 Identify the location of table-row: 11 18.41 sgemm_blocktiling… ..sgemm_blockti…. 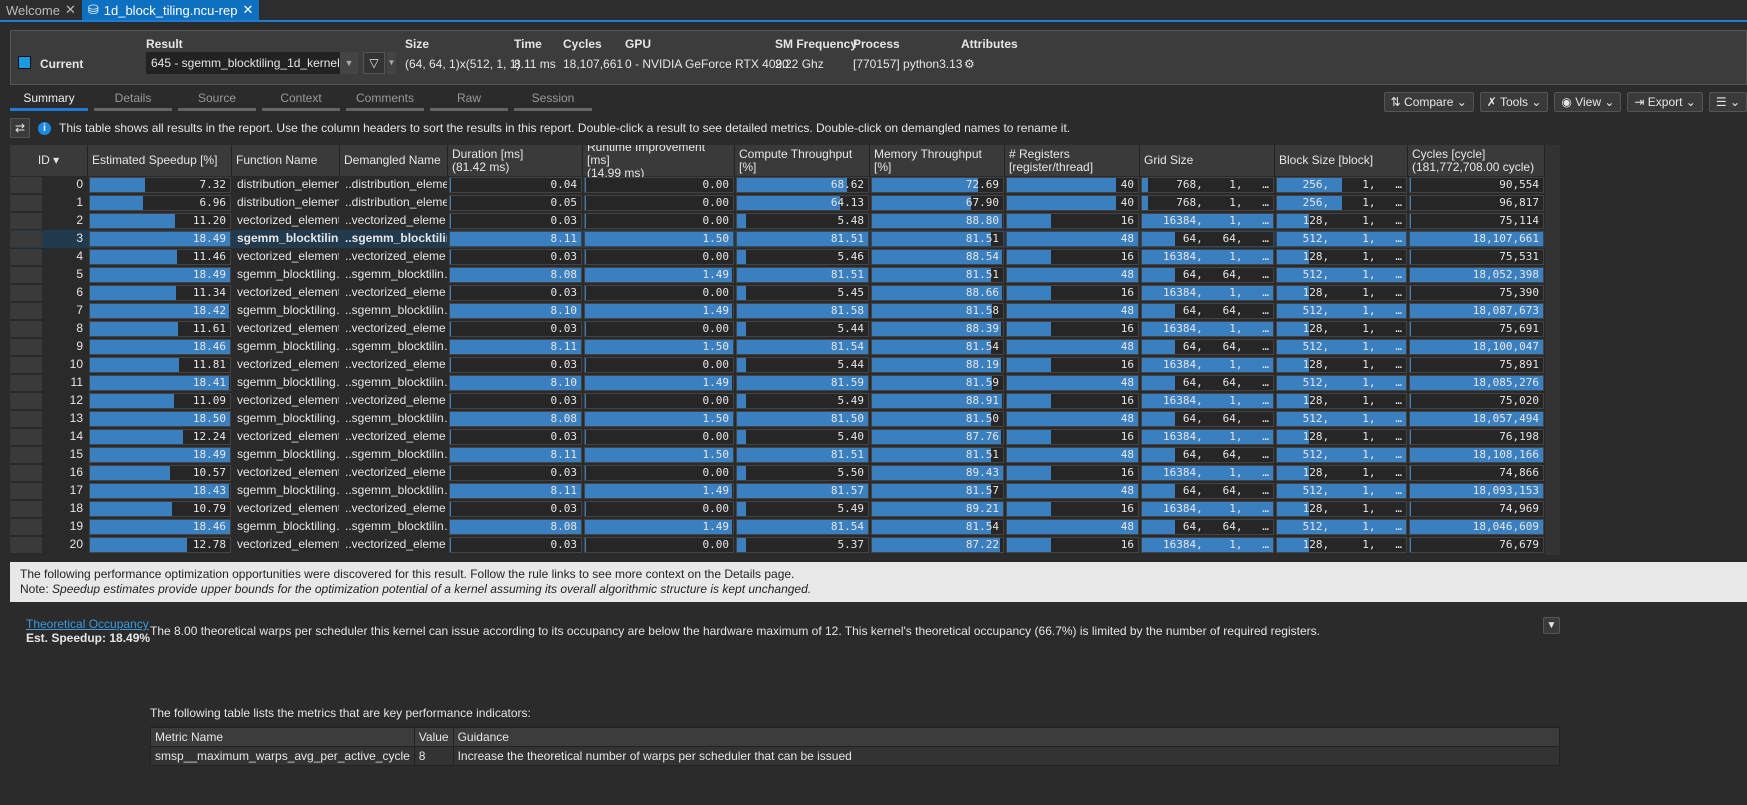
(777, 383).